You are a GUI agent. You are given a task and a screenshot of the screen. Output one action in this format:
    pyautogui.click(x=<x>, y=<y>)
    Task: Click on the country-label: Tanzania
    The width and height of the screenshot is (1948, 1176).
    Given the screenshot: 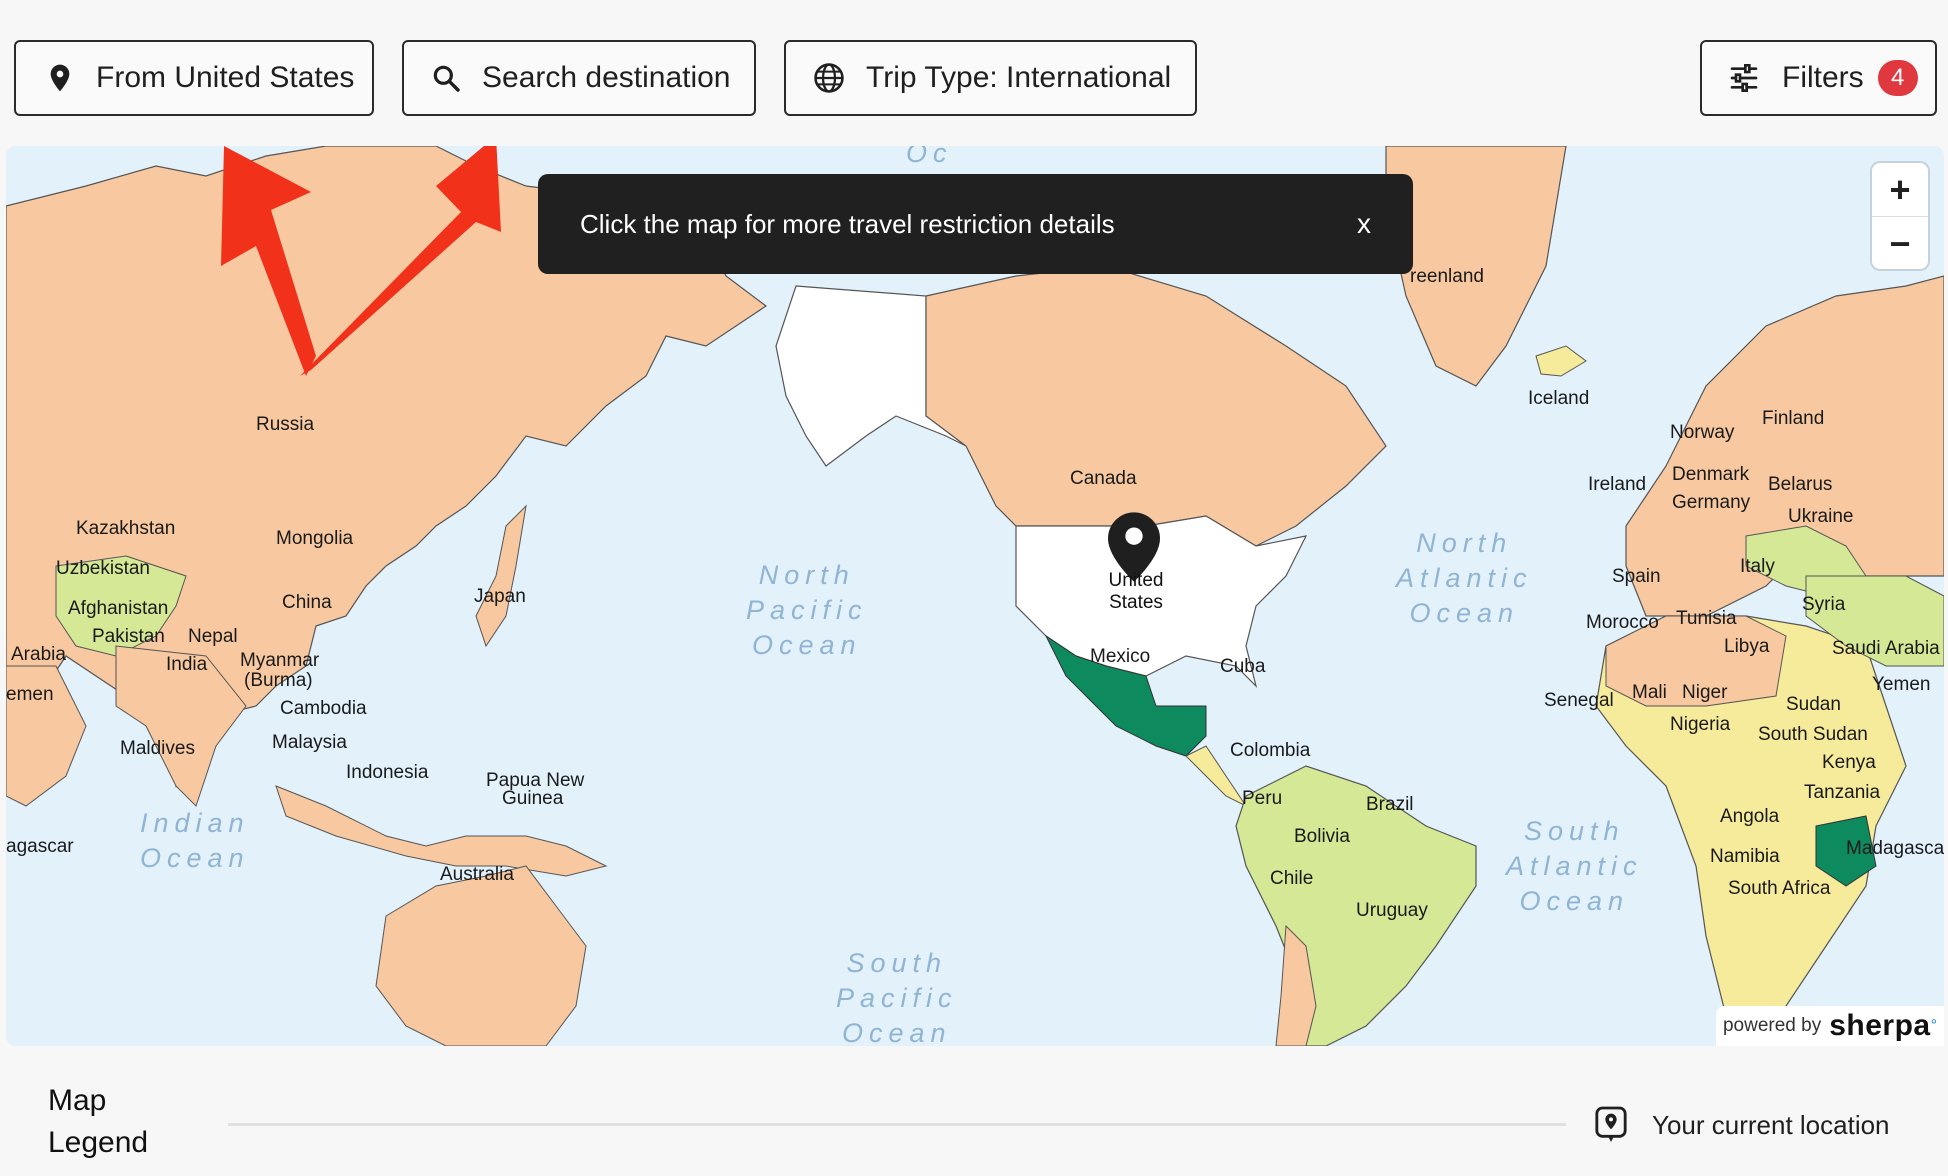 What is the action you would take?
    pyautogui.click(x=1842, y=792)
    